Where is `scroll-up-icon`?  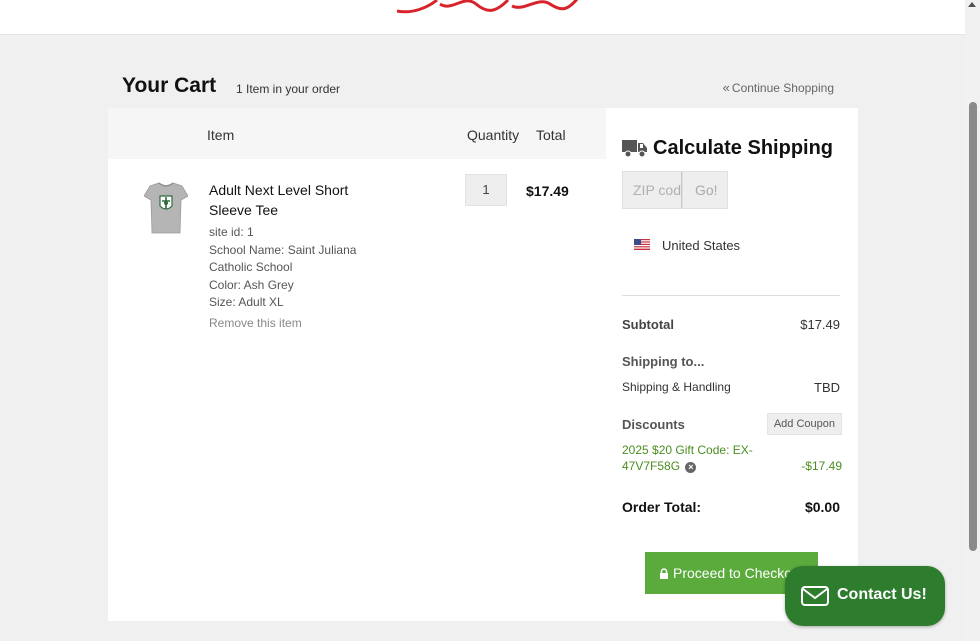
scroll-up-icon is located at coordinates (972, 4).